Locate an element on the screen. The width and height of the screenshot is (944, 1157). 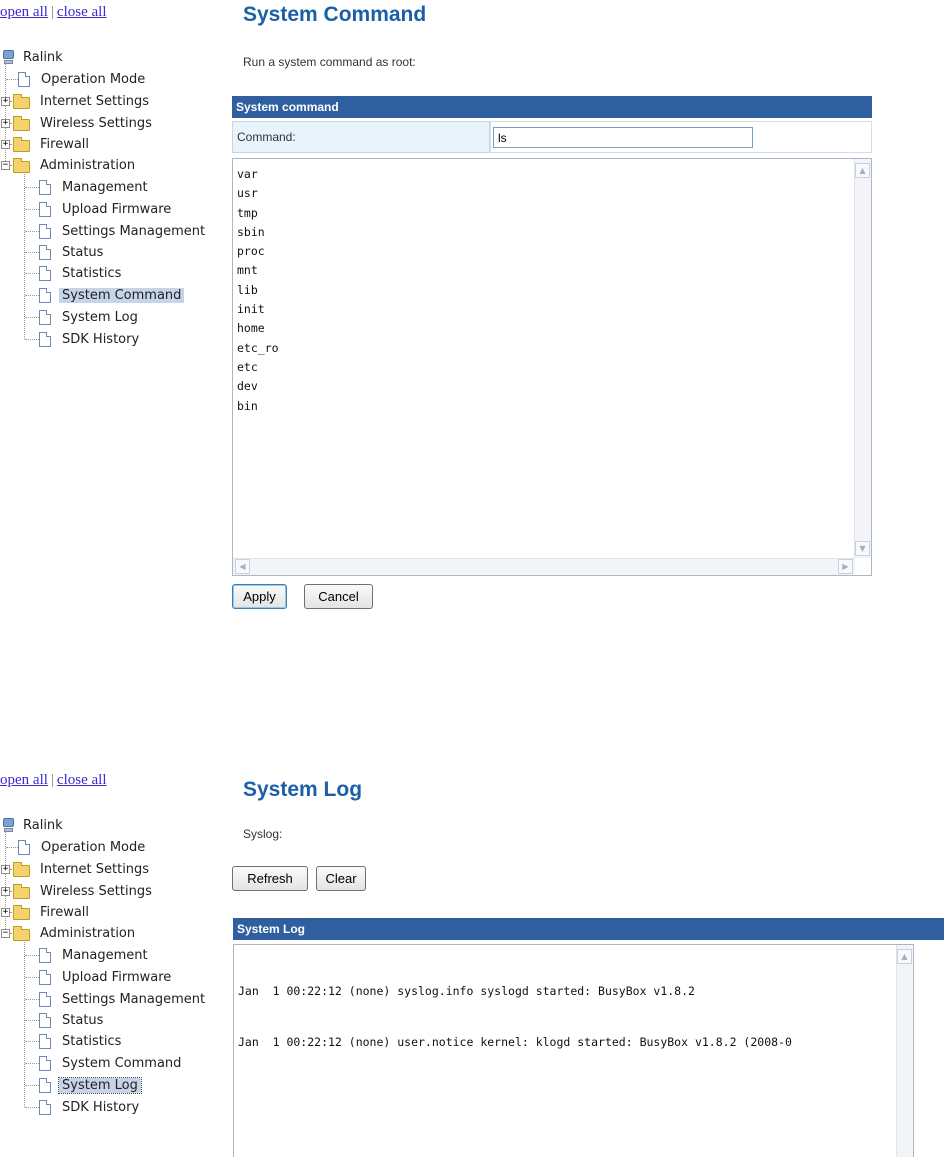
tree-item-label: Status is located at coordinates (83, 1020).